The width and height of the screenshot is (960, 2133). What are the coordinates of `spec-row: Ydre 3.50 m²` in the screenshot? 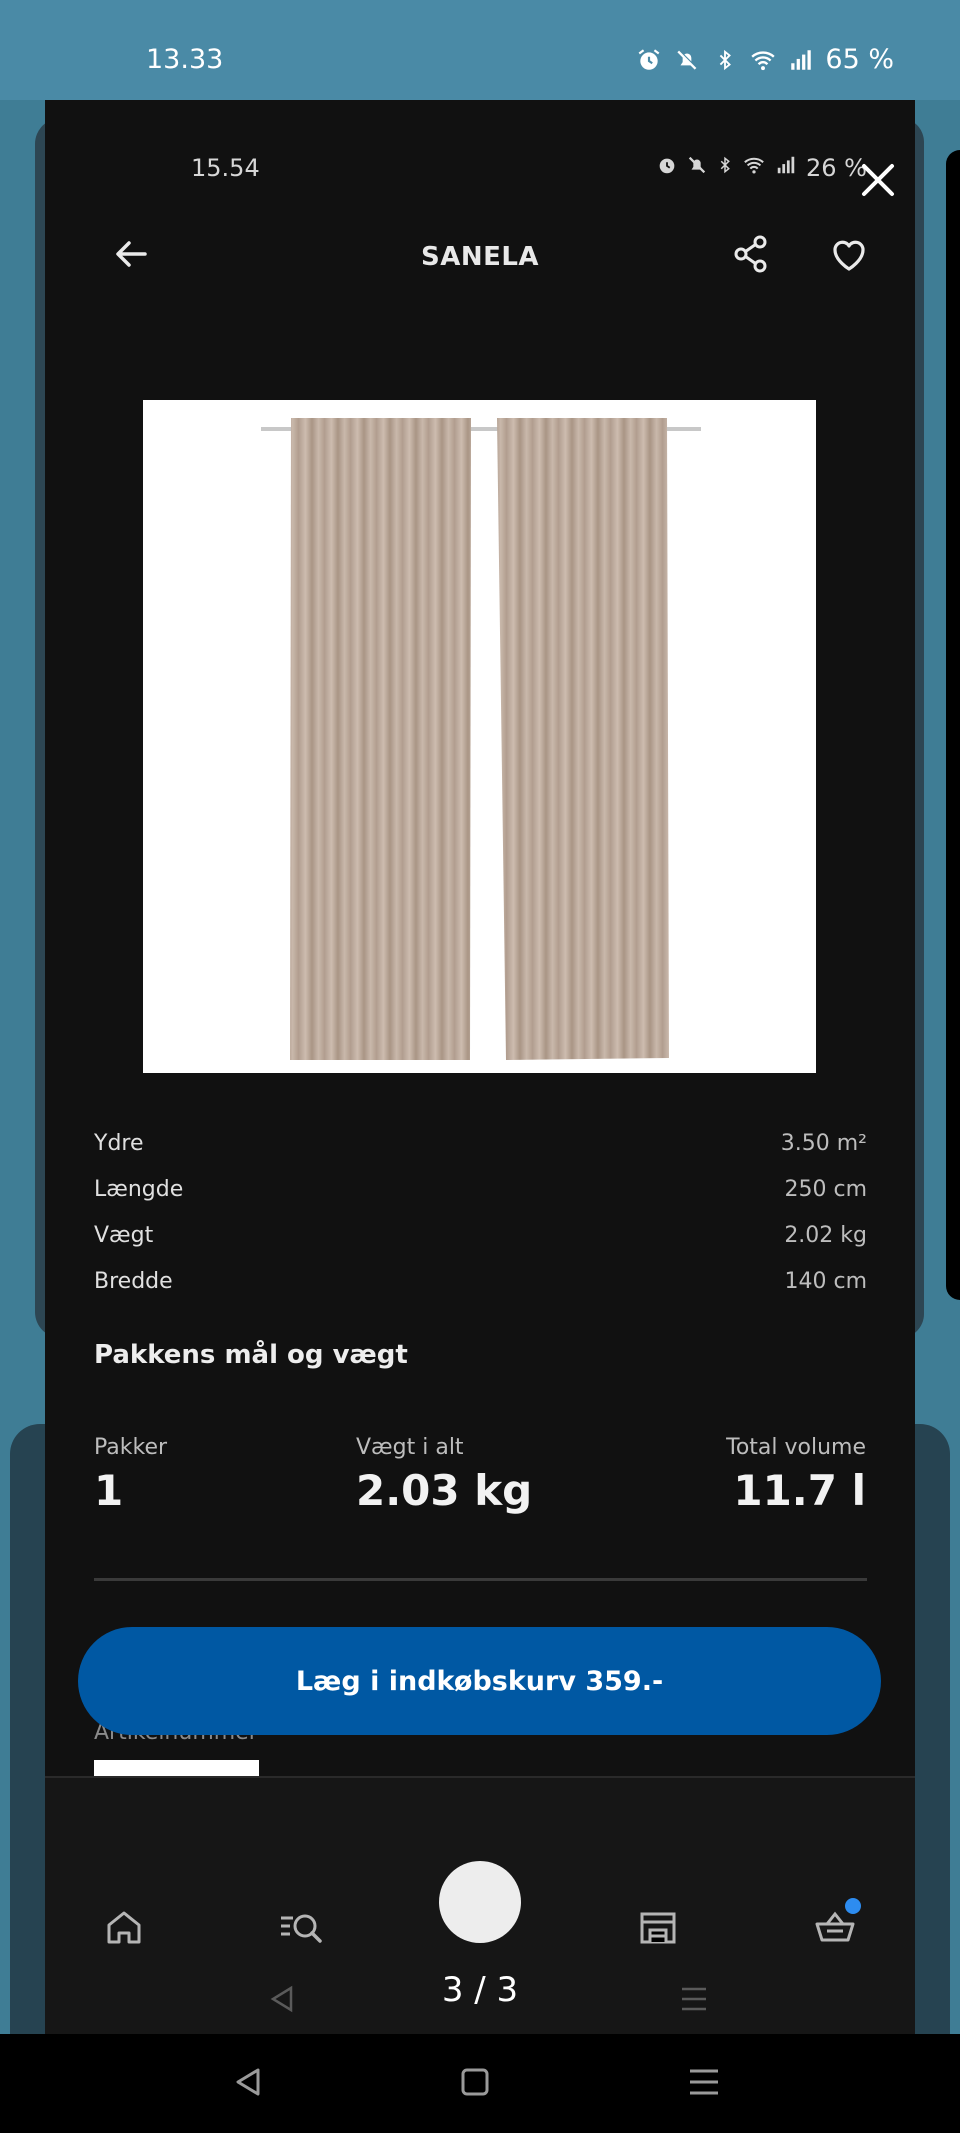 It's located at (480, 1143).